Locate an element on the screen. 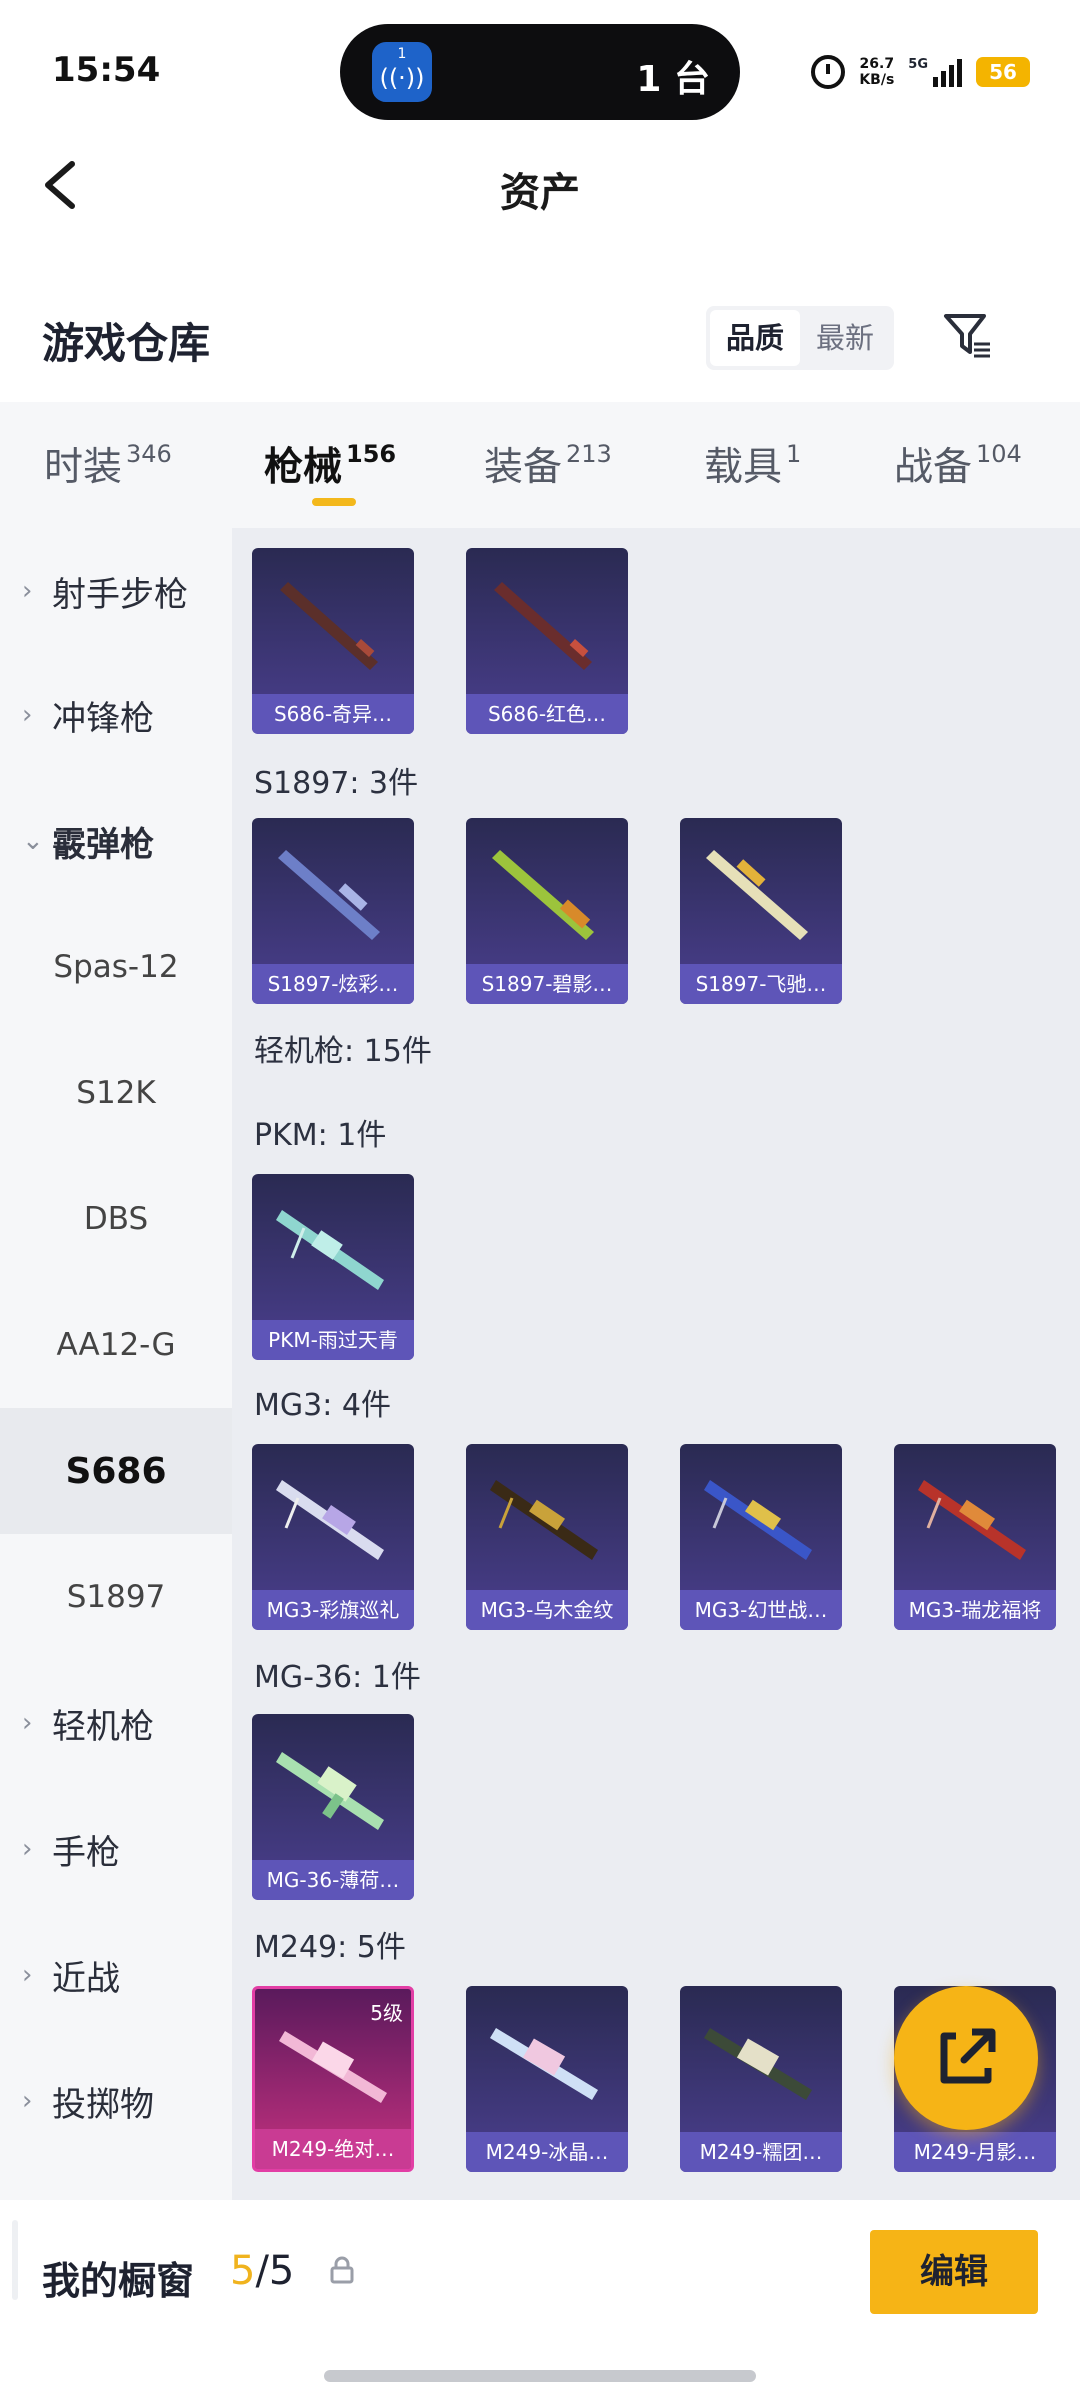 Image resolution: width=1080 pixels, height=2400 pixels. net-speed-unit: KB/s is located at coordinates (877, 80).